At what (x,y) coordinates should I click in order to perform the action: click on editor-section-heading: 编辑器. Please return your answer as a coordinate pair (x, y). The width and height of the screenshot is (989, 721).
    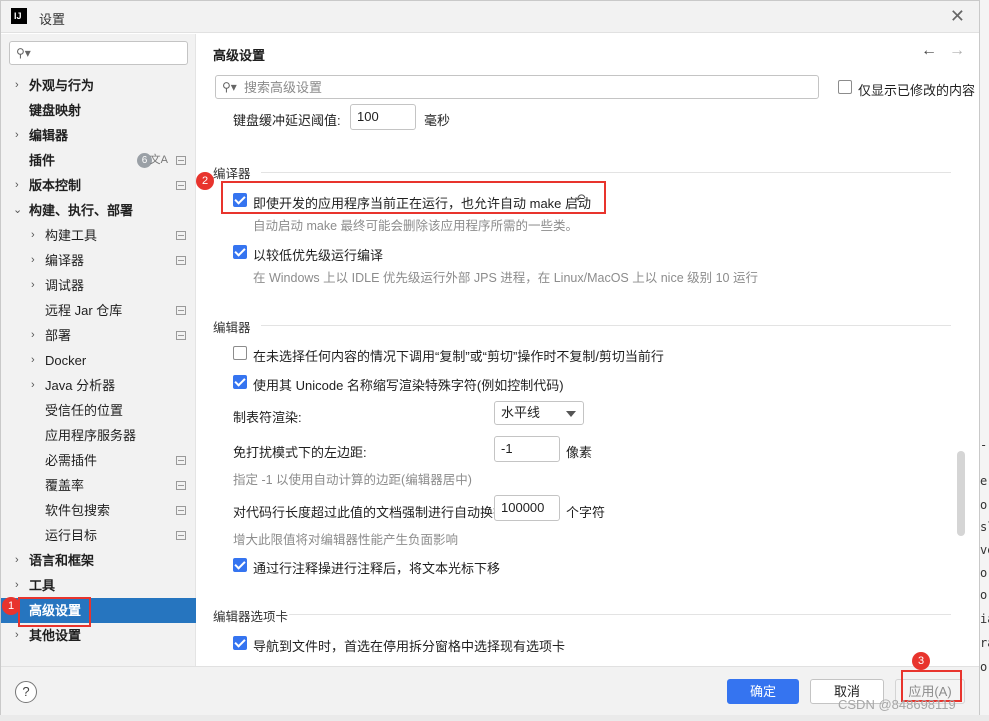
    Looking at the image, I should click on (232, 328).